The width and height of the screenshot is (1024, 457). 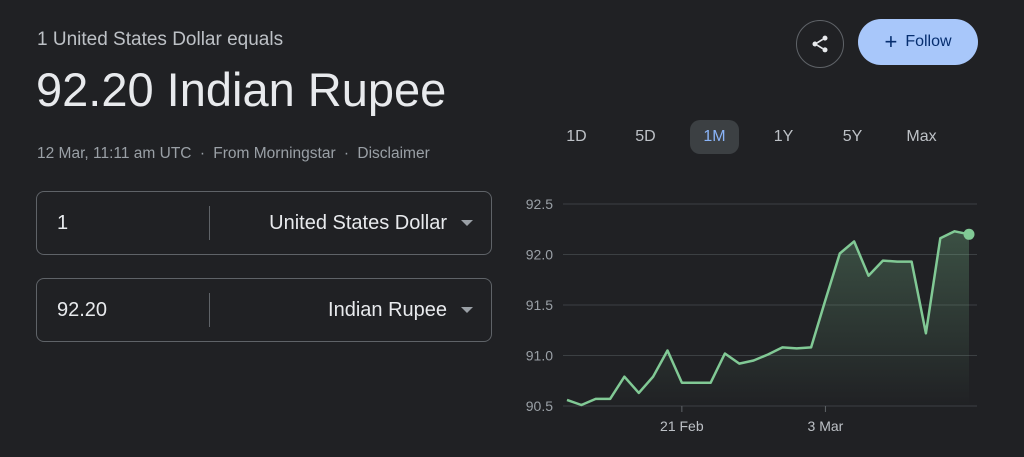 I want to click on x-tick-label: 3 Mar, so click(x=826, y=426).